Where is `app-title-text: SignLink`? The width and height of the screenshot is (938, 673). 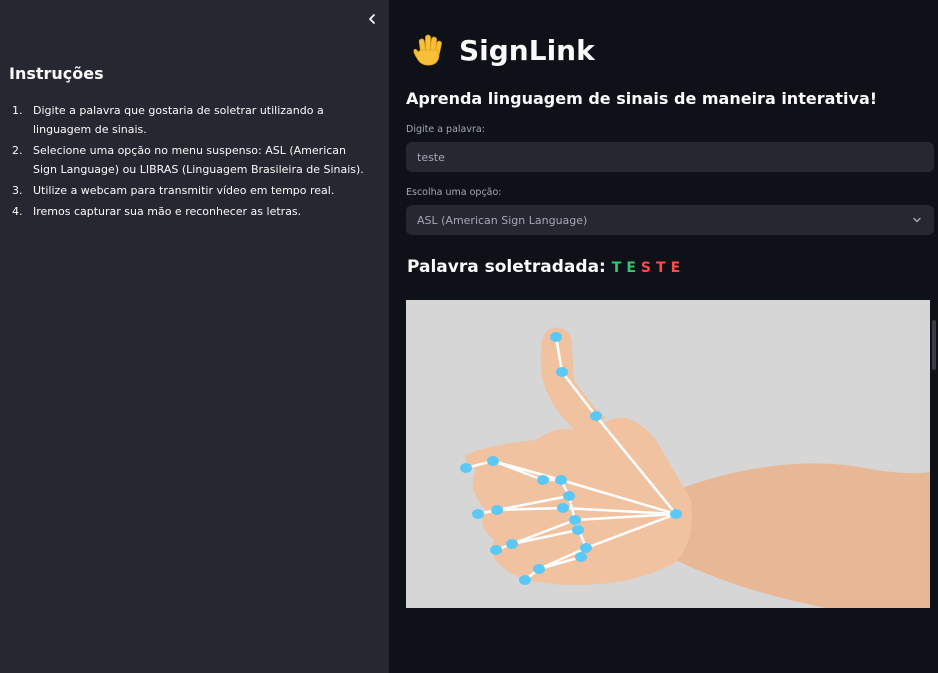 app-title-text: SignLink is located at coordinates (527, 50).